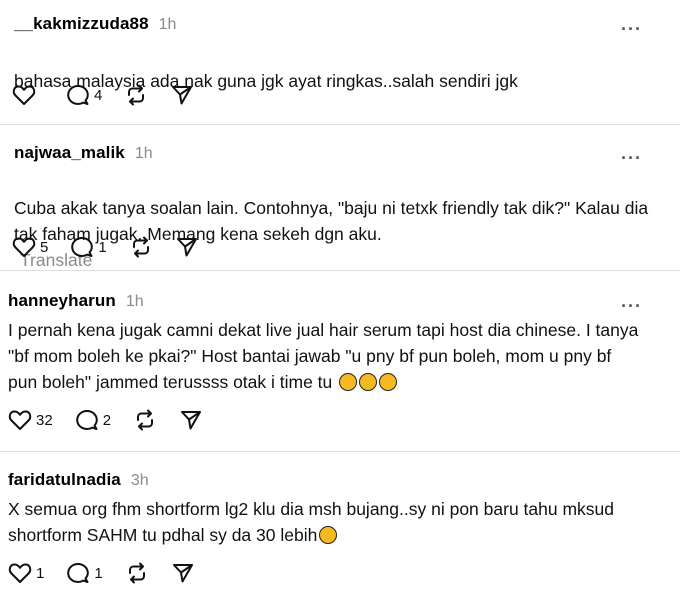  I want to click on action-bar: 32 2, so click(116, 420).